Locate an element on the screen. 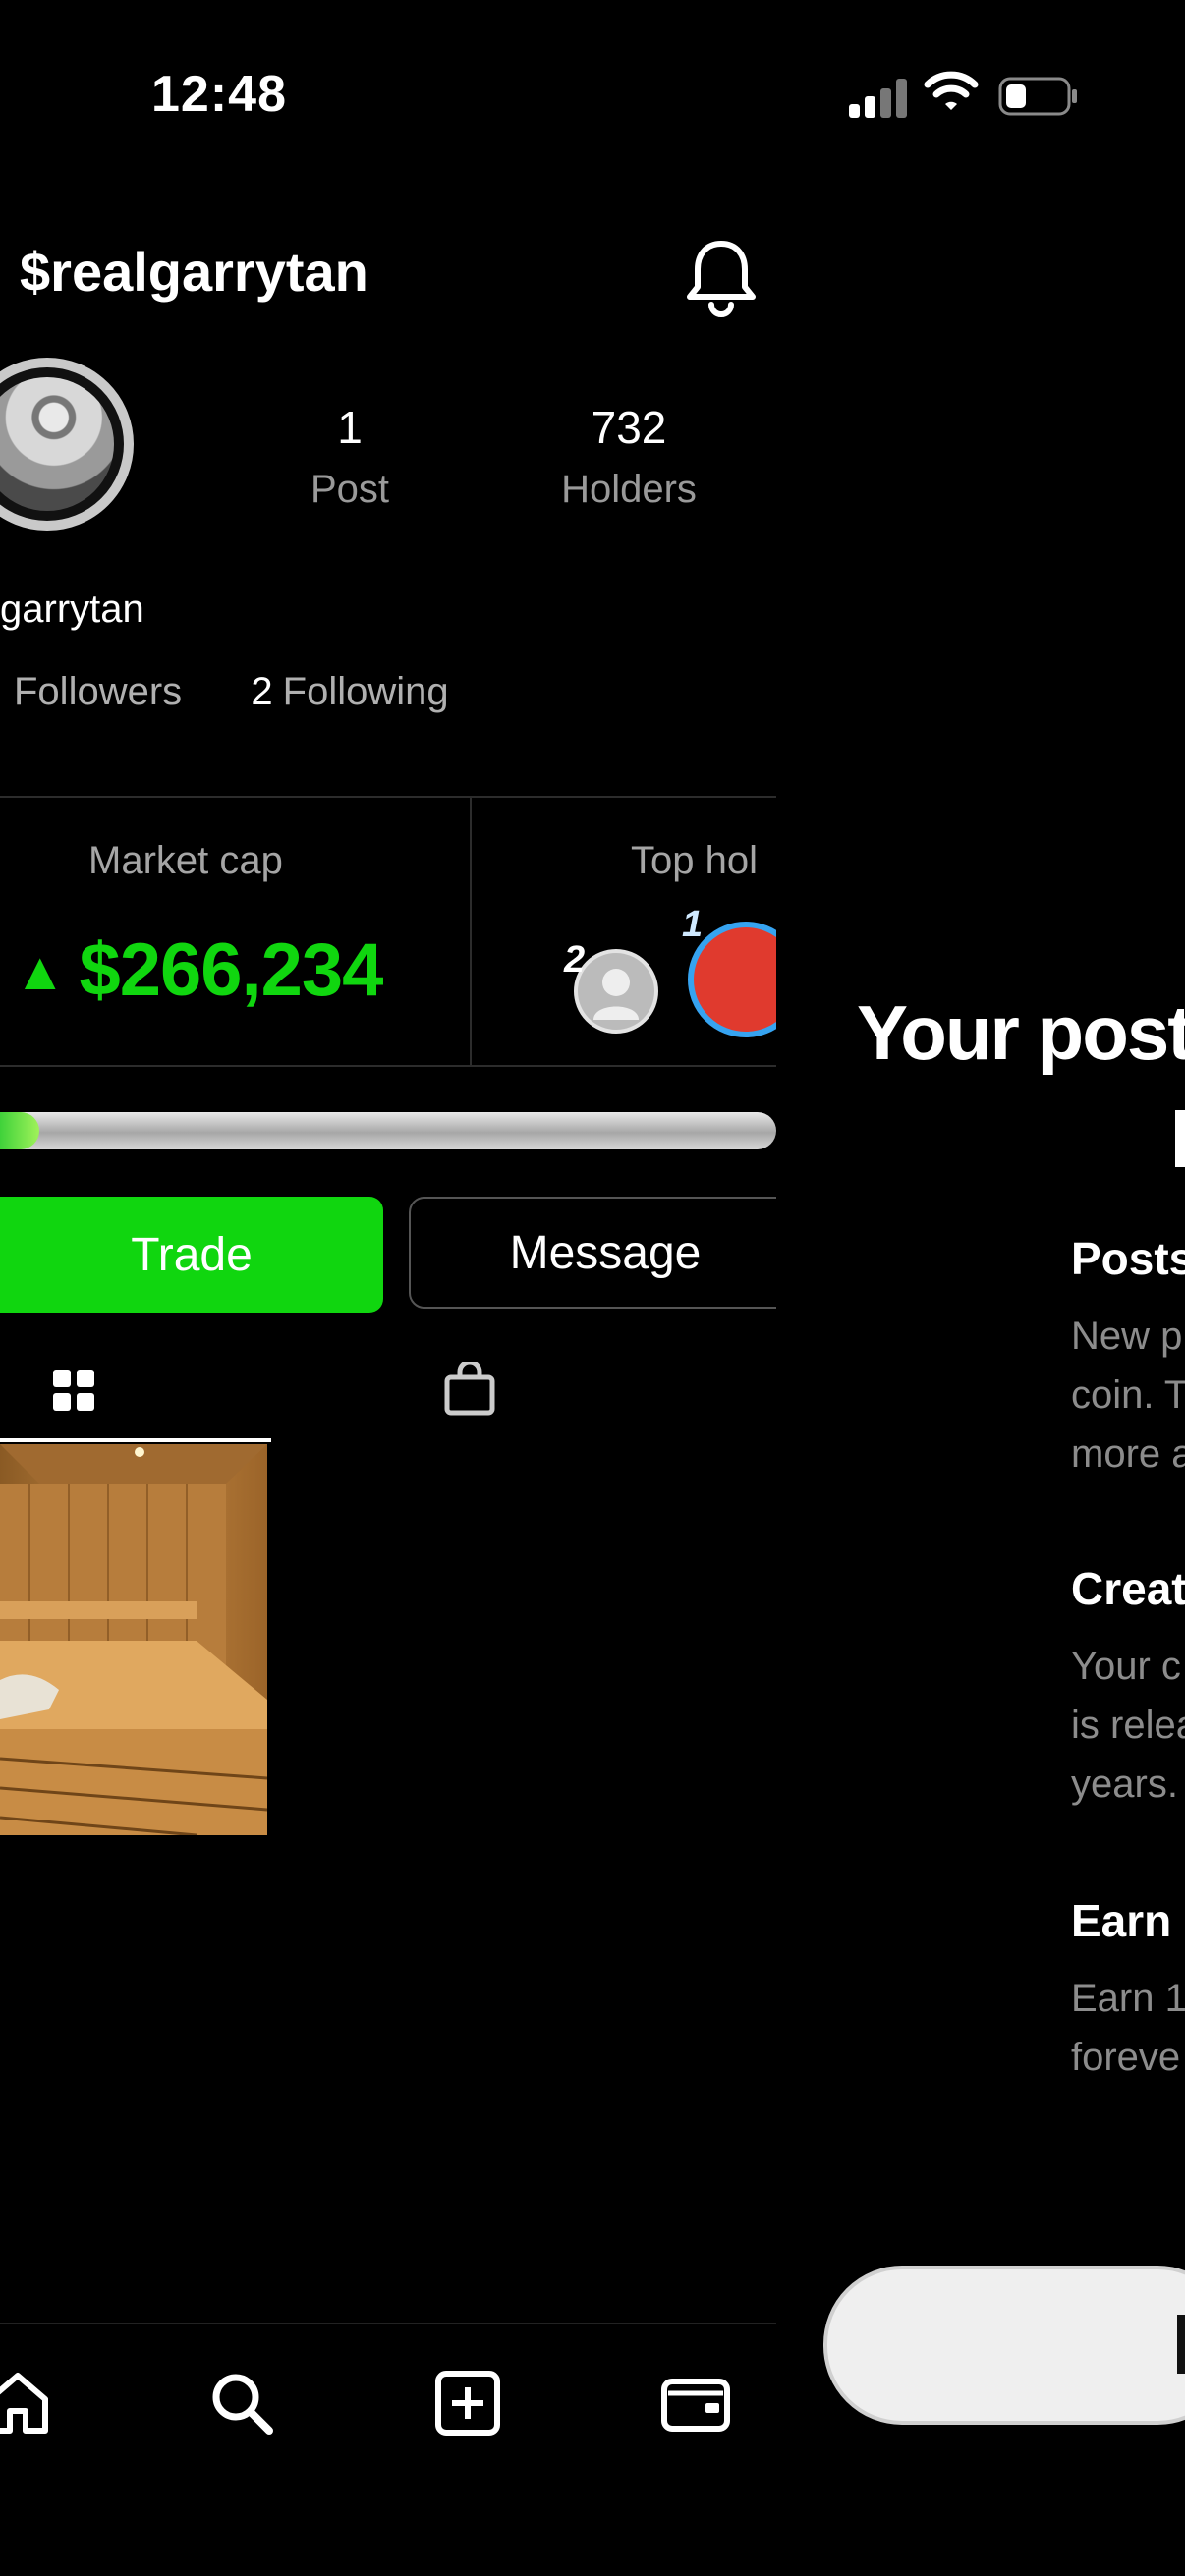 This screenshot has width=1185, height=2576. post-count: 1 is located at coordinates (350, 427).